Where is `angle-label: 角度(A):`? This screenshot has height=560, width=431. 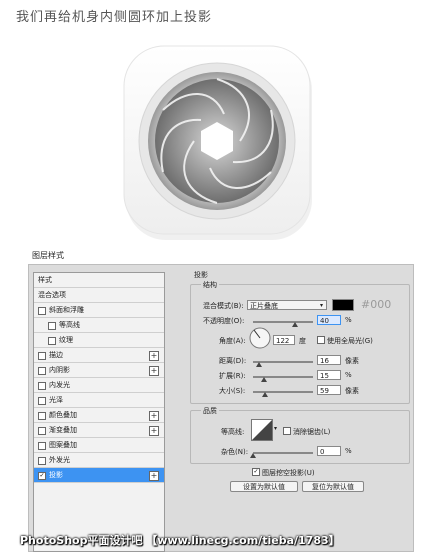
angle-label: 角度(A): is located at coordinates (232, 341).